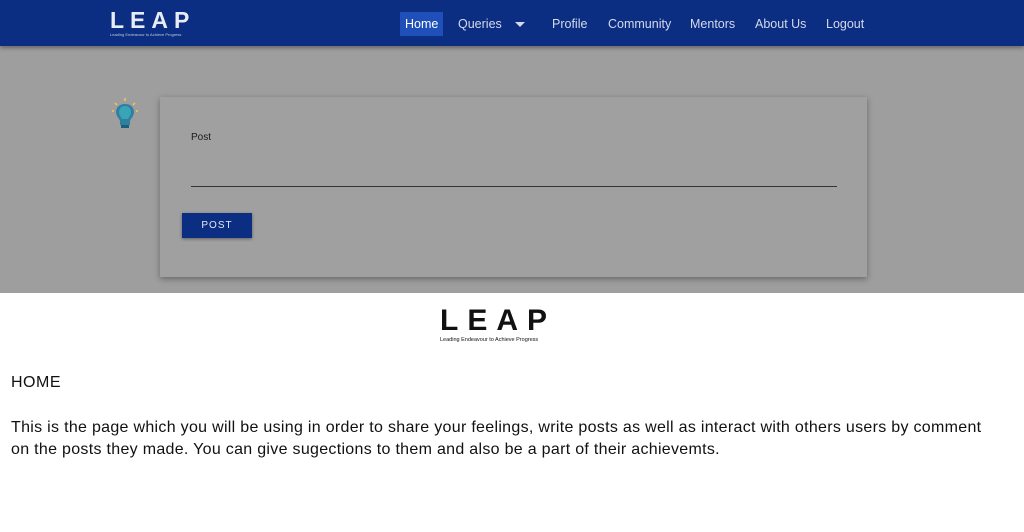  What do you see at coordinates (639, 24) in the screenshot?
I see `nav-item-community: Community` at bounding box center [639, 24].